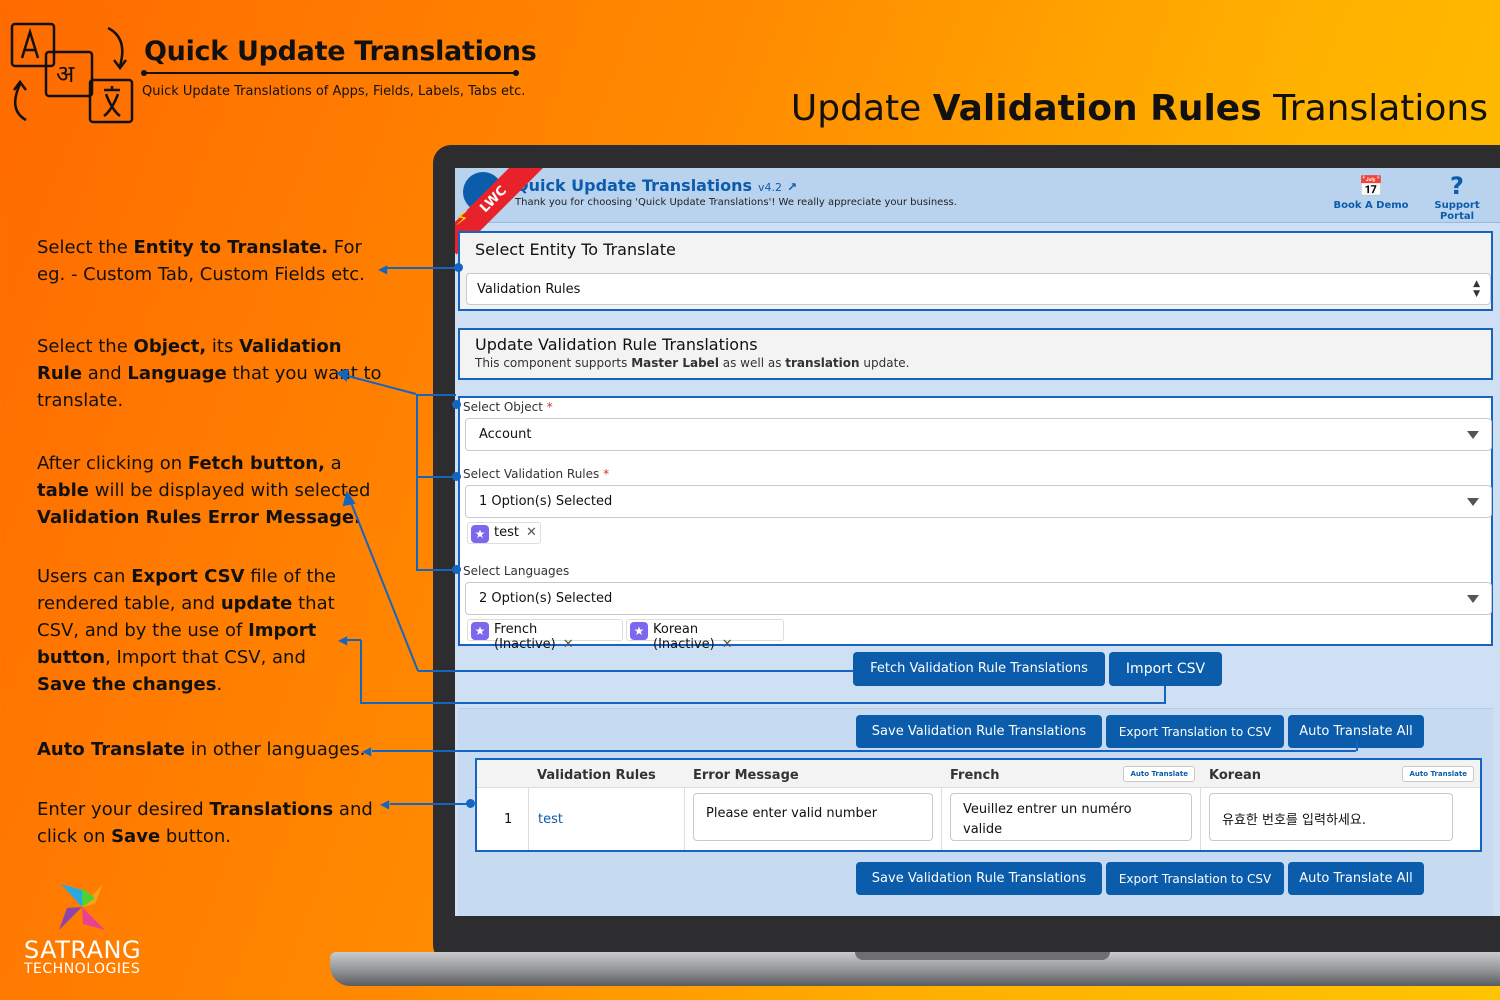 The width and height of the screenshot is (1500, 1000). Describe the element at coordinates (503, 774) in the screenshot. I see `table-header-index` at that location.